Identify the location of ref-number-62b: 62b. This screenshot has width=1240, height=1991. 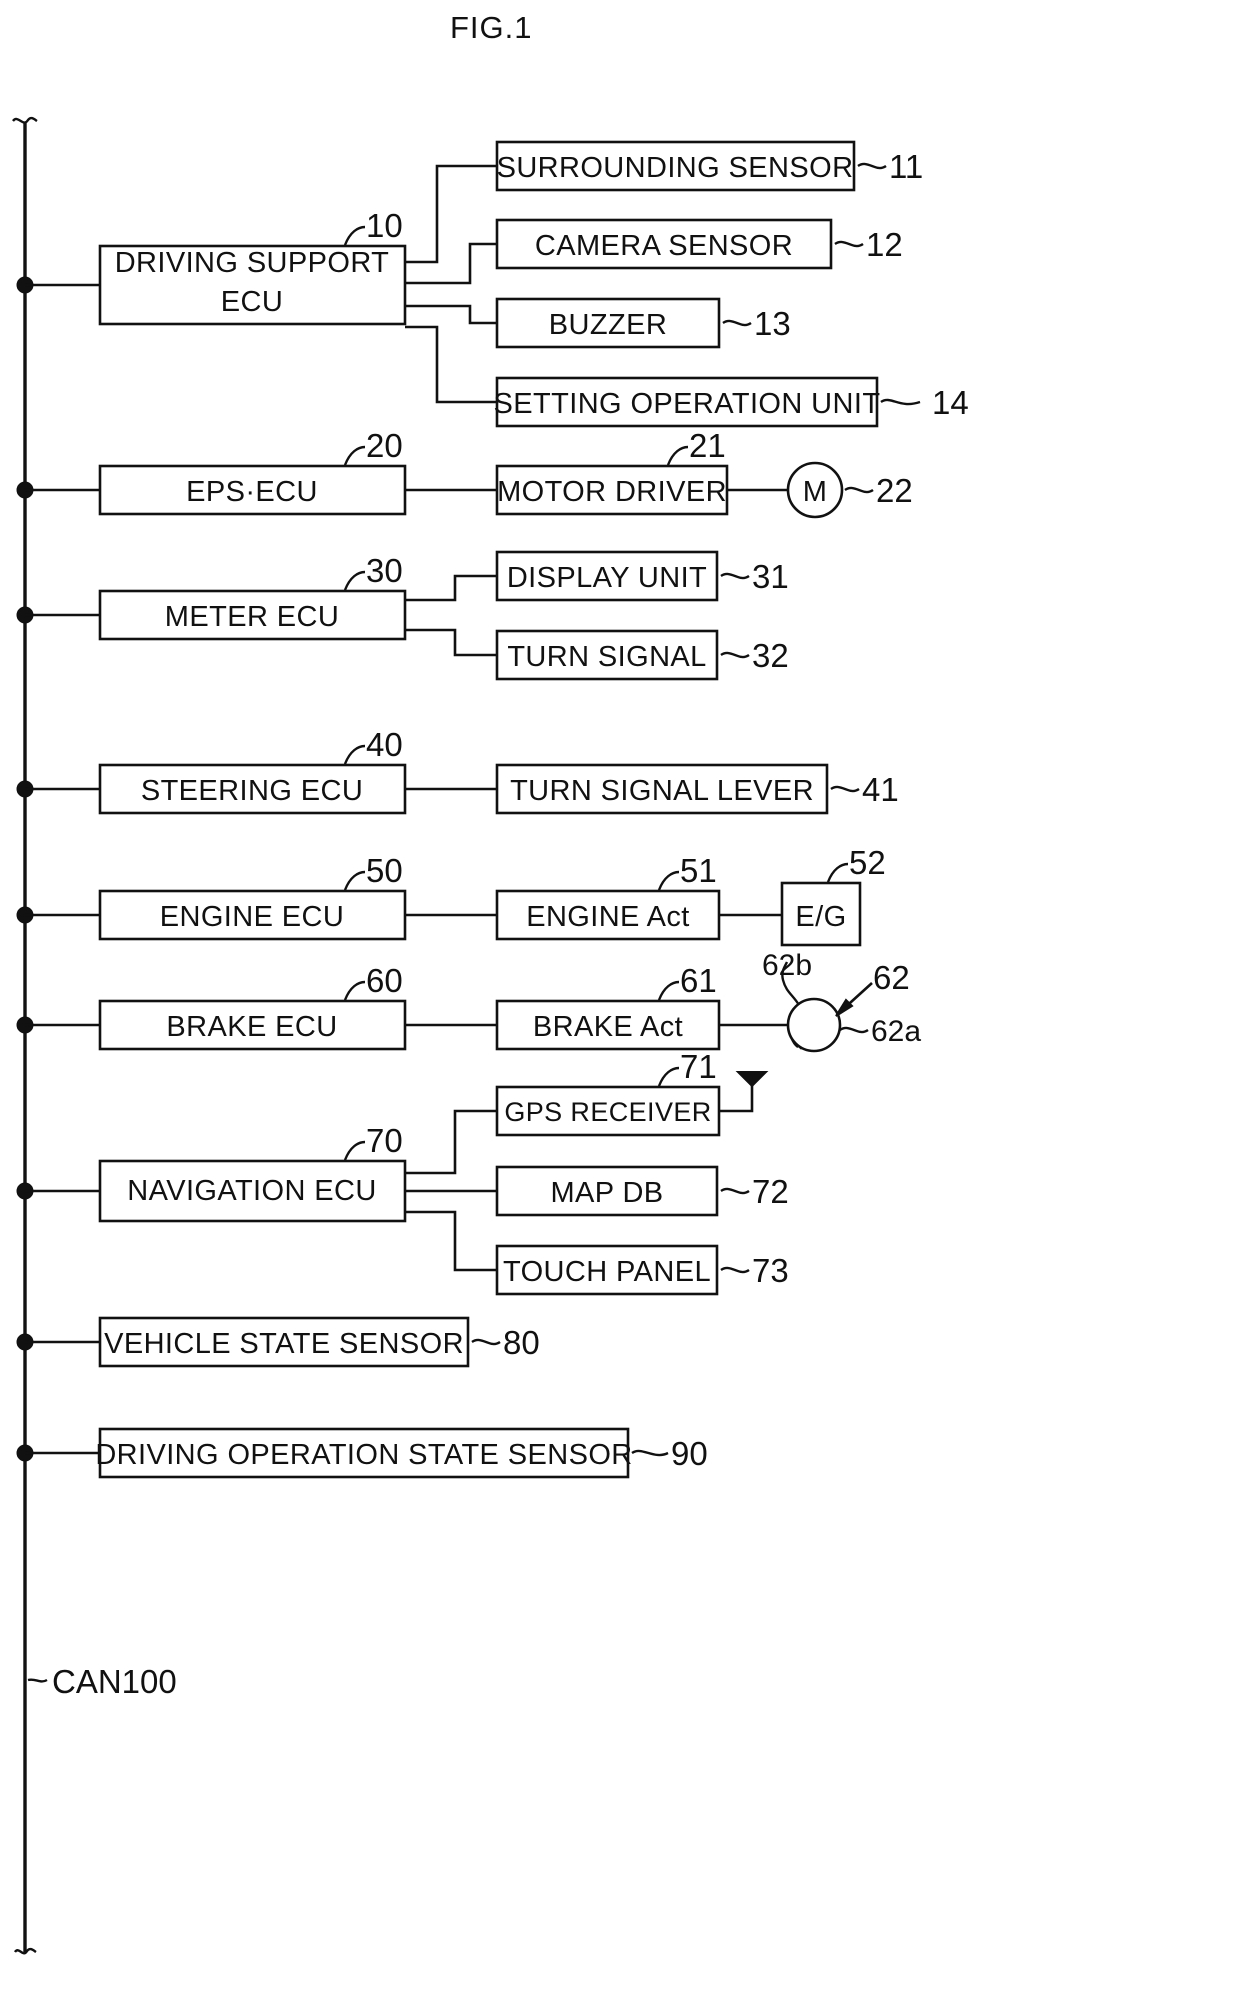
(787, 965).